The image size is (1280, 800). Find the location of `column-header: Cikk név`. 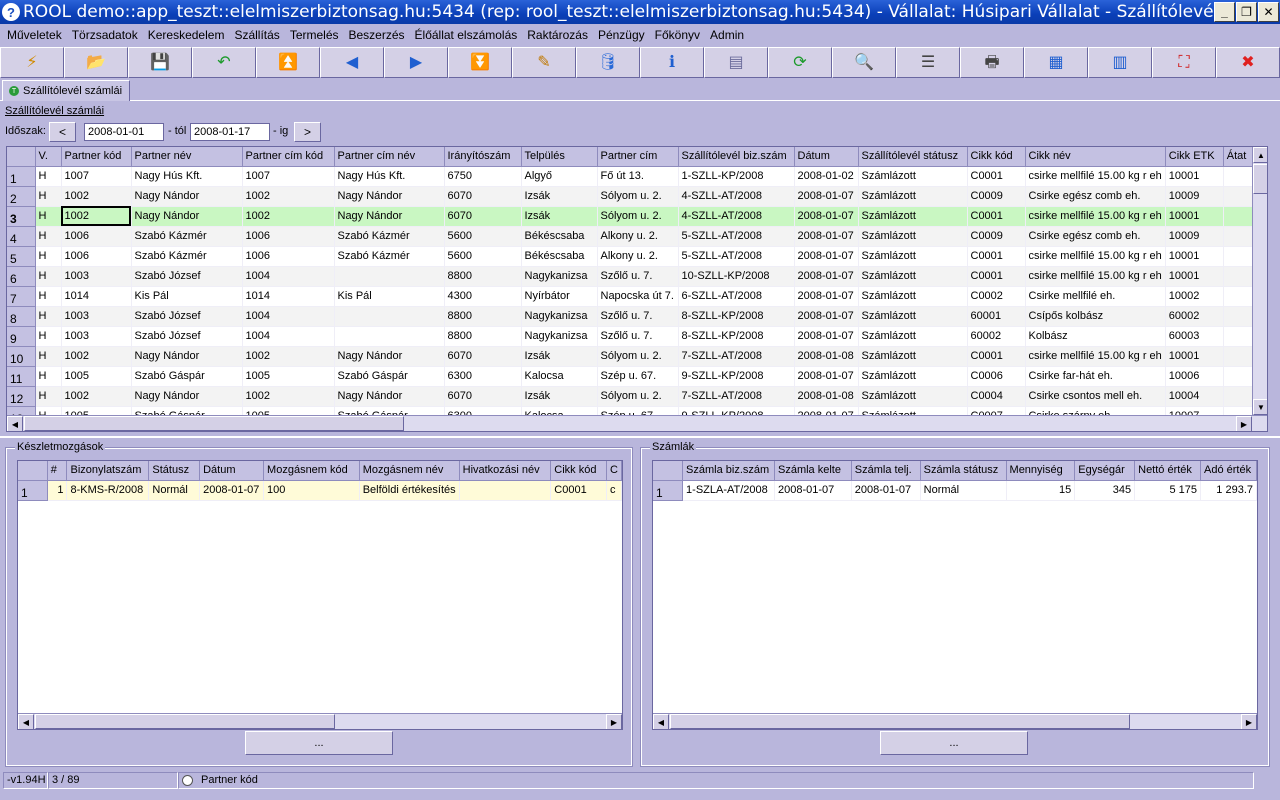

column-header: Cikk név is located at coordinates (1095, 157).